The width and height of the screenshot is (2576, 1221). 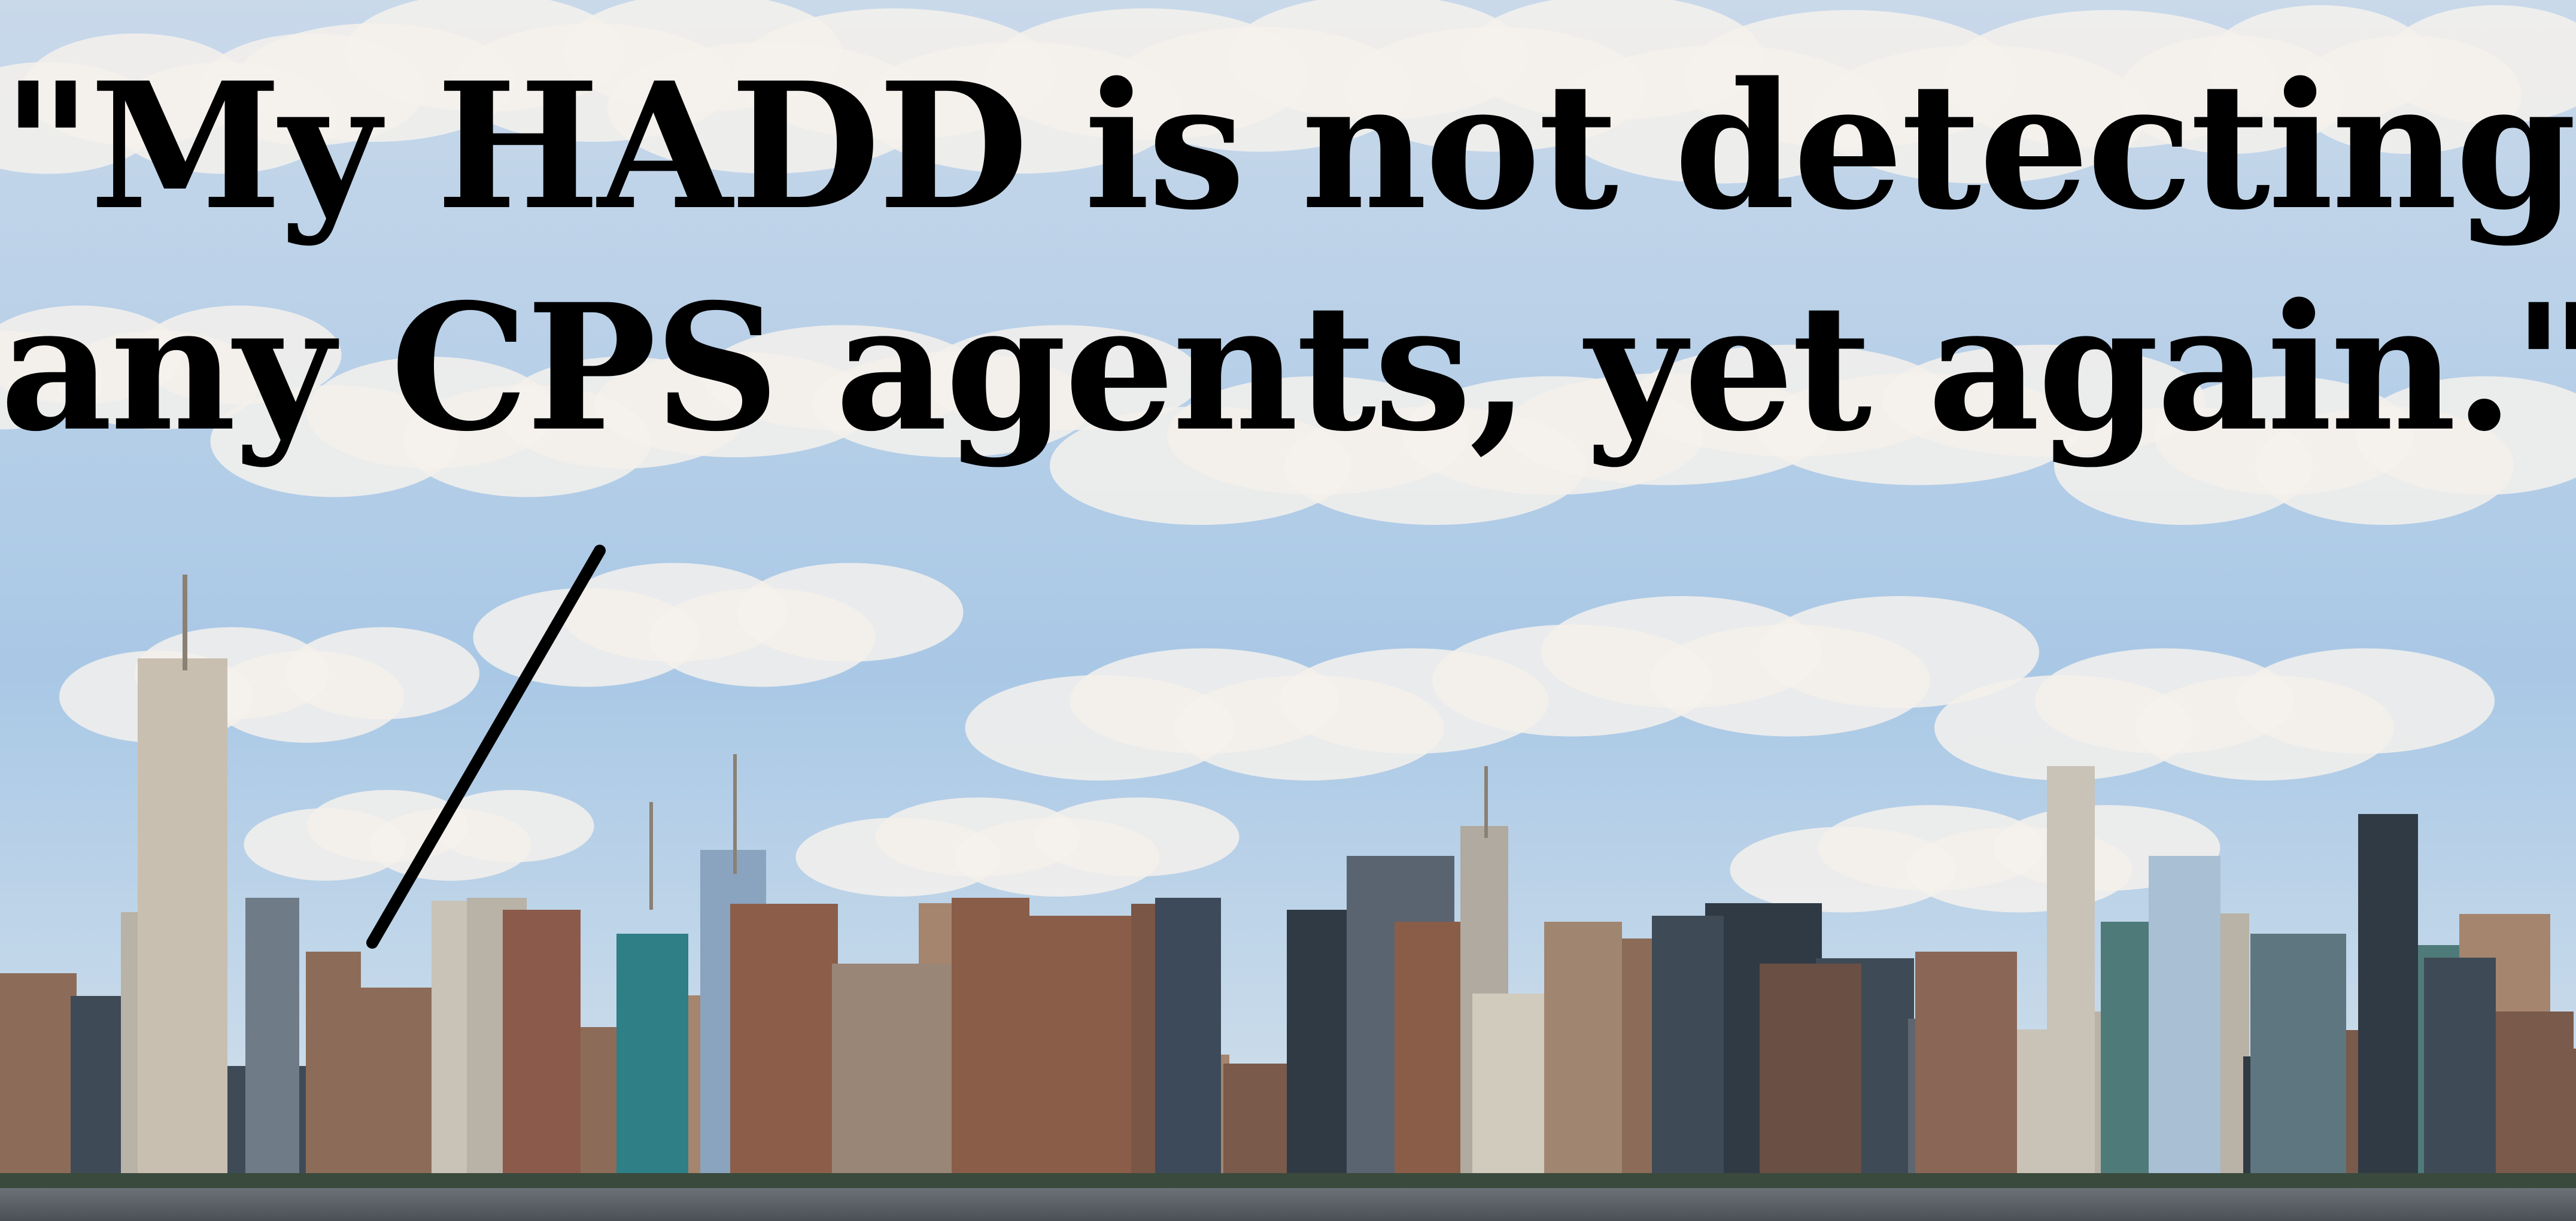 What do you see at coordinates (1288, 1204) in the screenshot?
I see `water` at bounding box center [1288, 1204].